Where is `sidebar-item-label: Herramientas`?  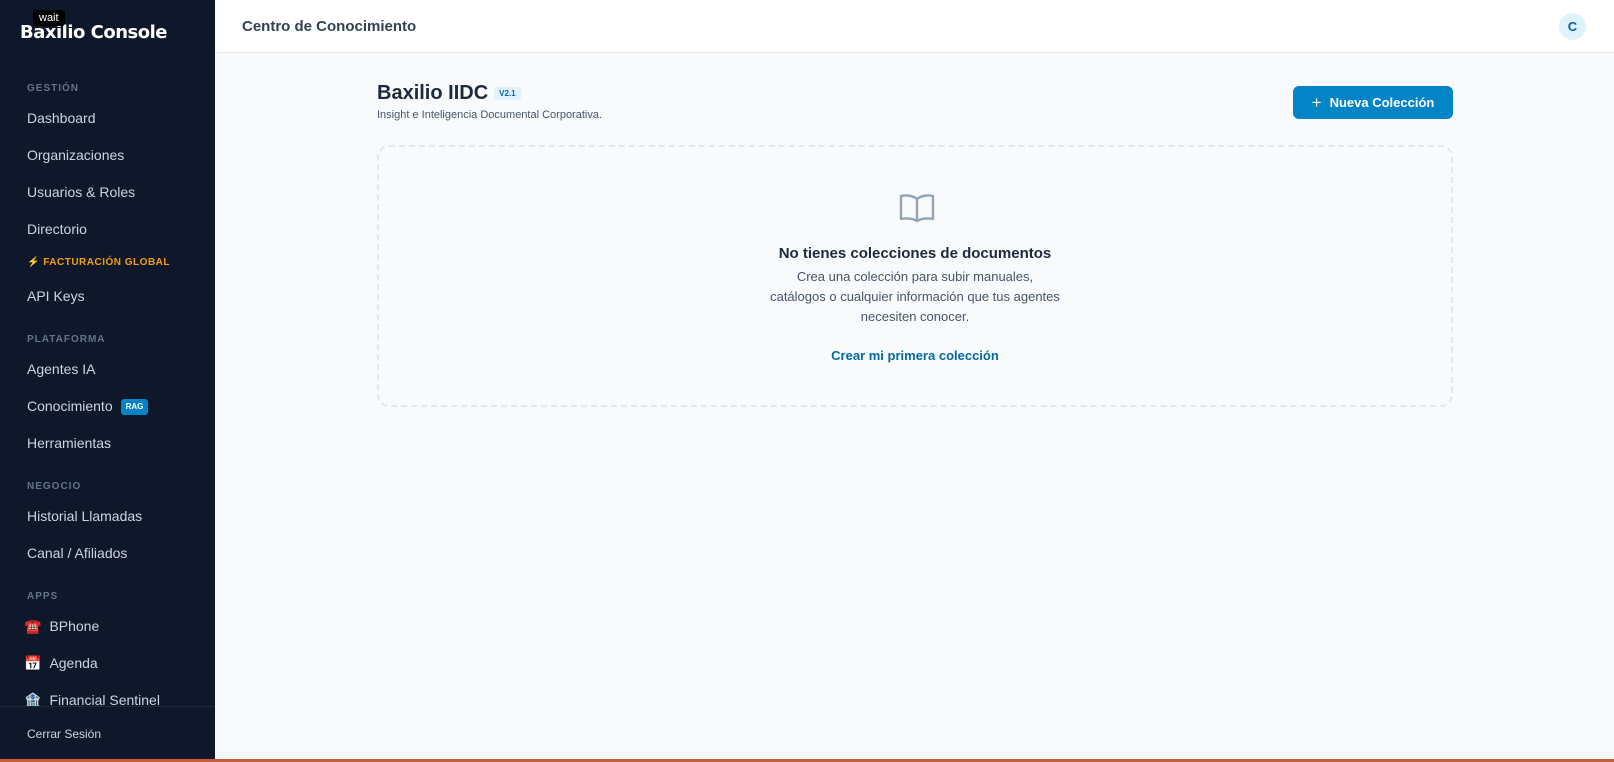 sidebar-item-label: Herramientas is located at coordinates (69, 443).